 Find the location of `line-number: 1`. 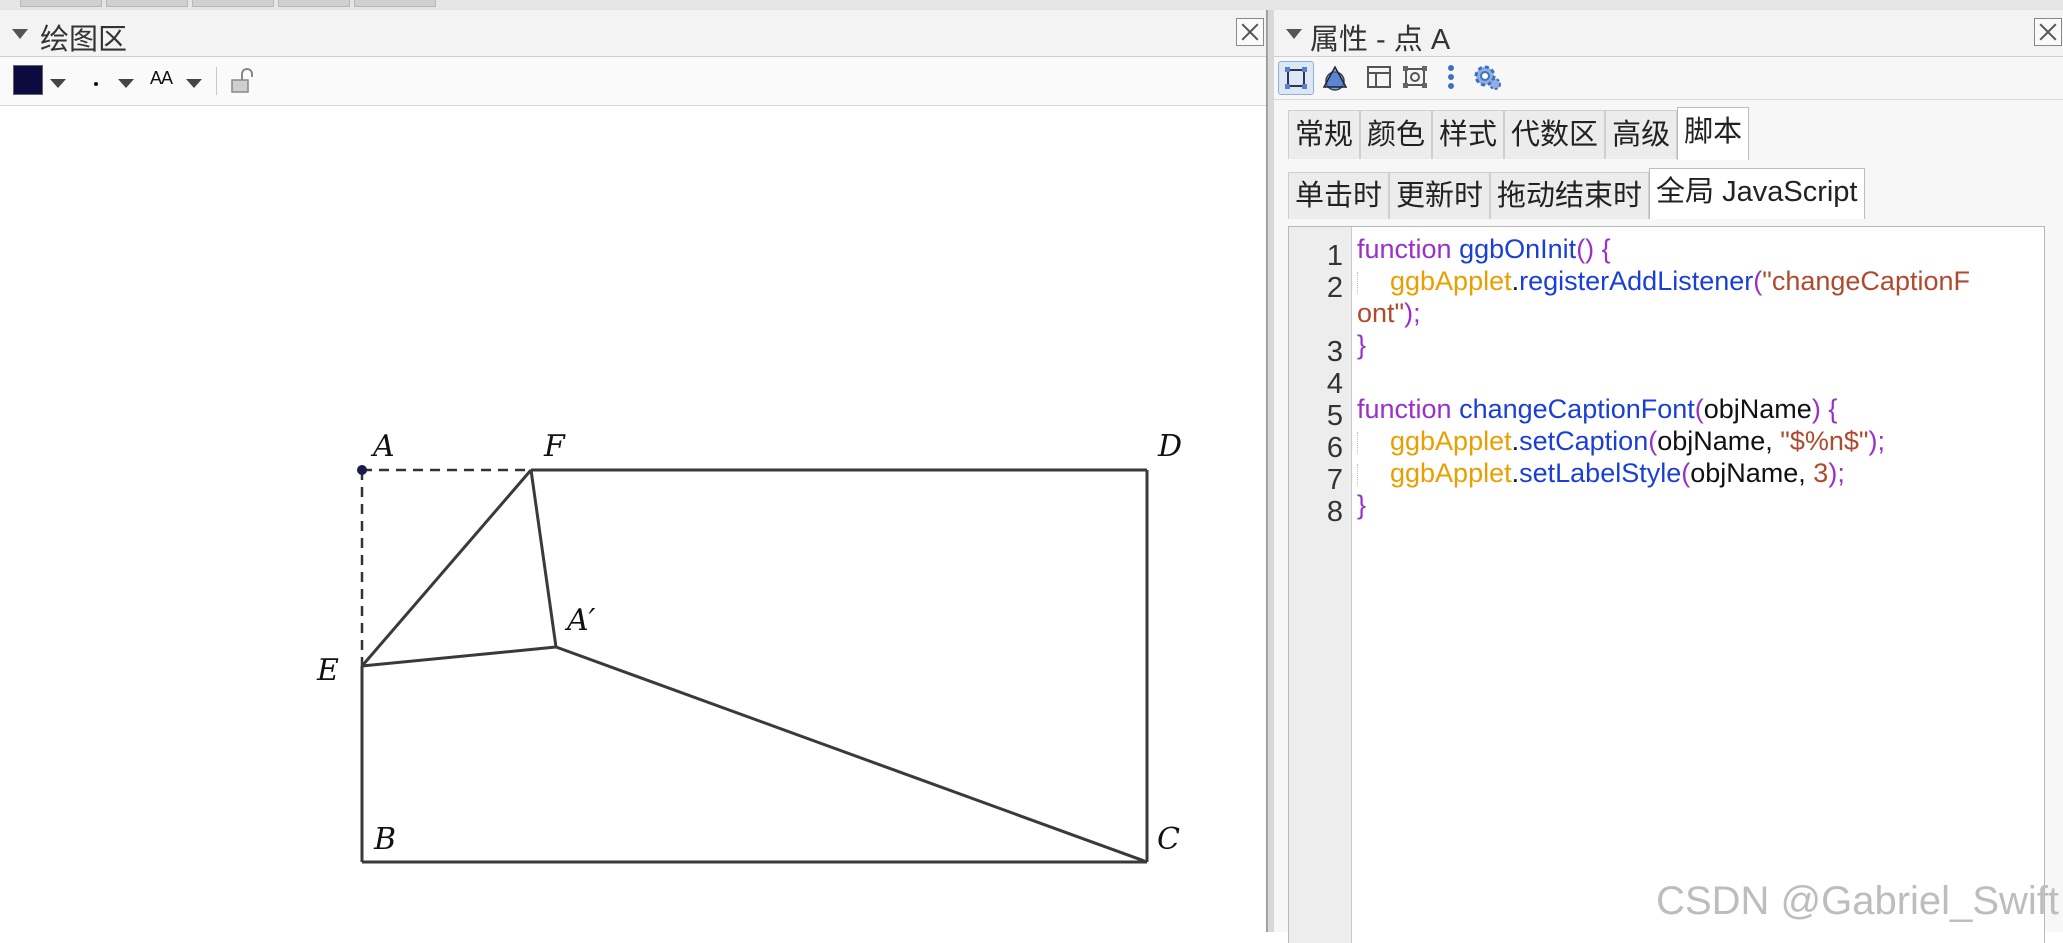

line-number: 1 is located at coordinates (1334, 256).